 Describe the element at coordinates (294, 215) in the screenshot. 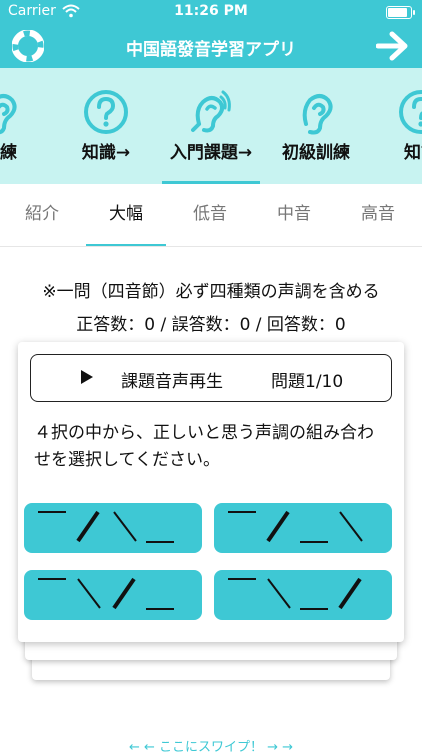

I see `tab-mid: 中音` at that location.